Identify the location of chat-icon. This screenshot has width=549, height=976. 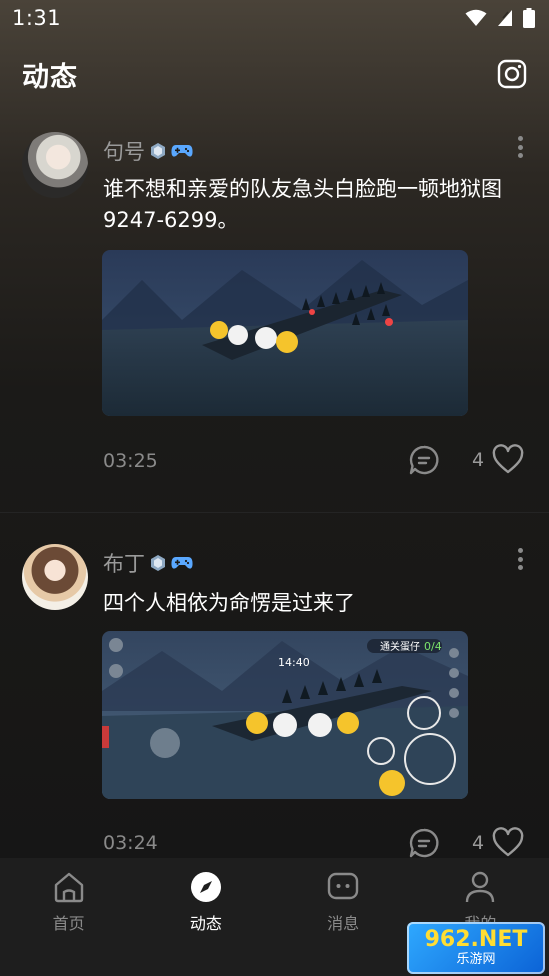
(343, 886).